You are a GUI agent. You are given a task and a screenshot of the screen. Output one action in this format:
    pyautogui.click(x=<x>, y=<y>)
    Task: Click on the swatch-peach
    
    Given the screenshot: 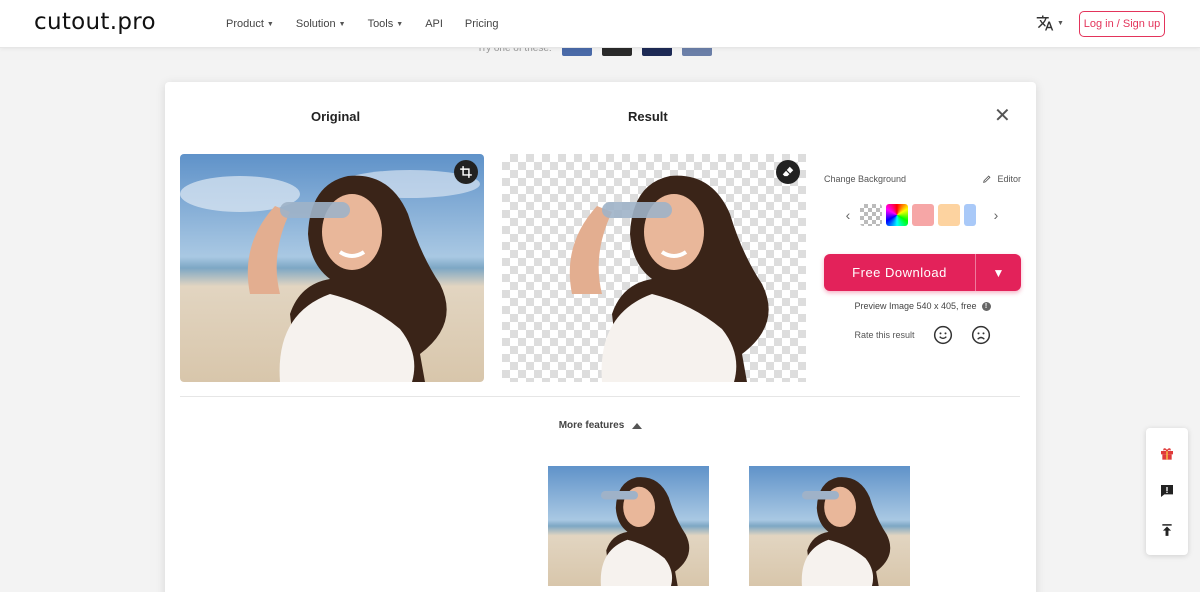 What is the action you would take?
    pyautogui.click(x=949, y=215)
    